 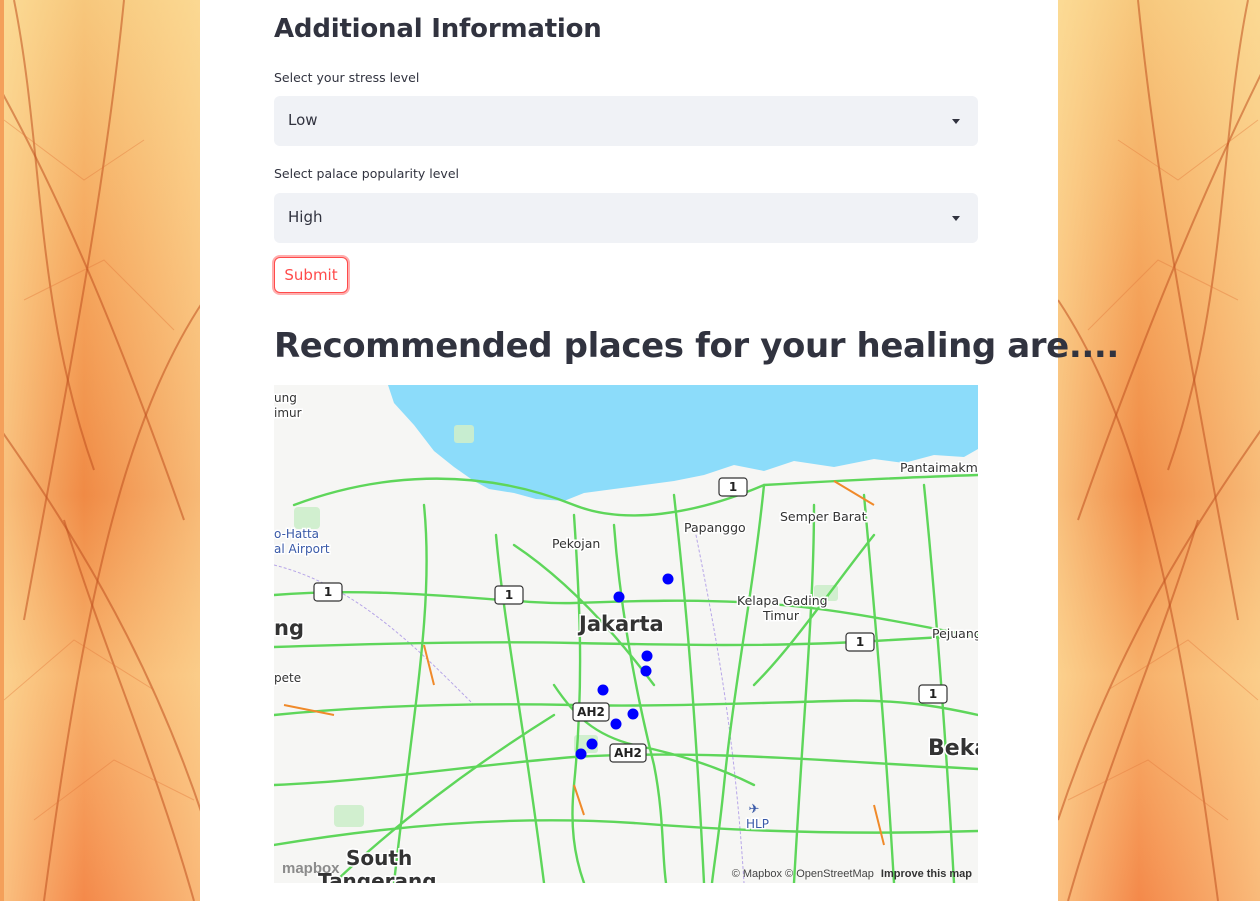 I want to click on label-edge-top-2: imur, so click(x=288, y=413).